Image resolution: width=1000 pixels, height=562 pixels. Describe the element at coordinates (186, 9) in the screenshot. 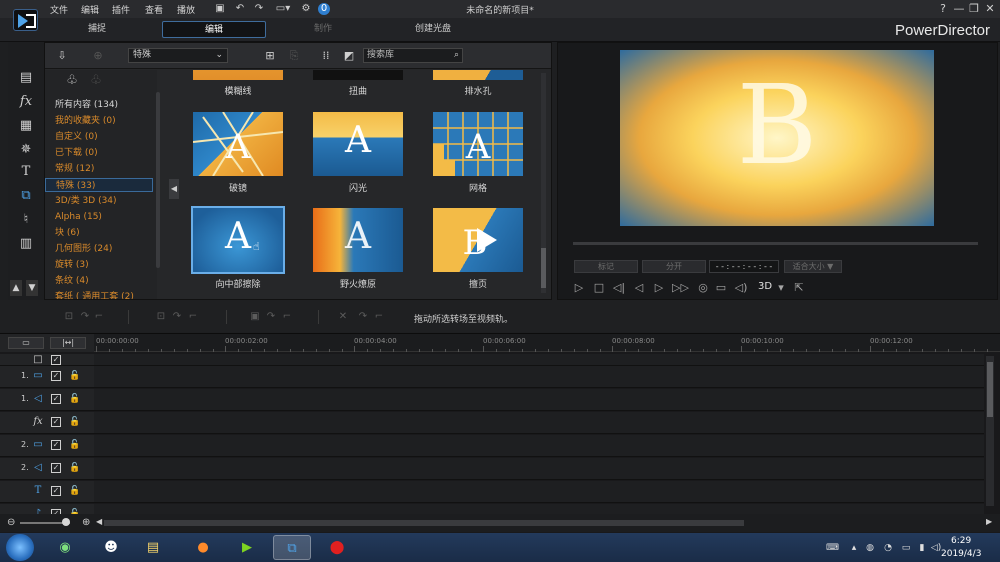

I see `menu-play: 播放` at that location.